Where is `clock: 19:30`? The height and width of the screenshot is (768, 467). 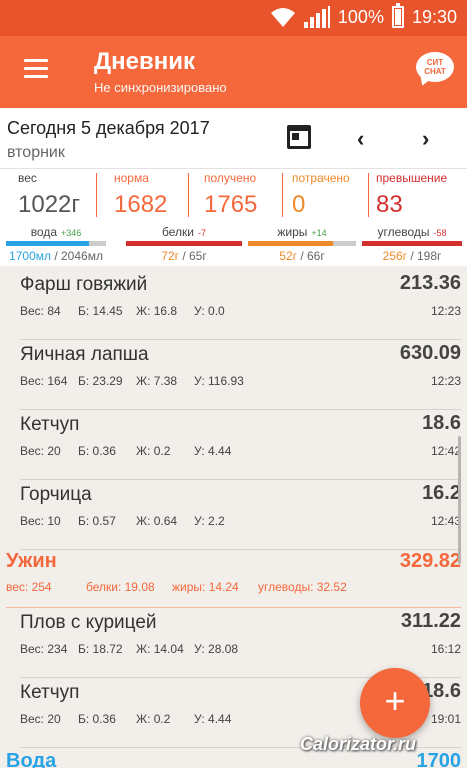 clock: 19:30 is located at coordinates (434, 16).